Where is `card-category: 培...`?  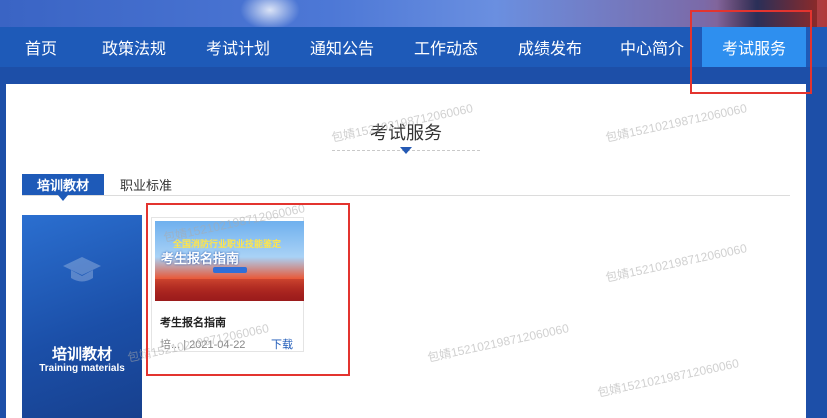
card-category: 培... is located at coordinates (170, 345).